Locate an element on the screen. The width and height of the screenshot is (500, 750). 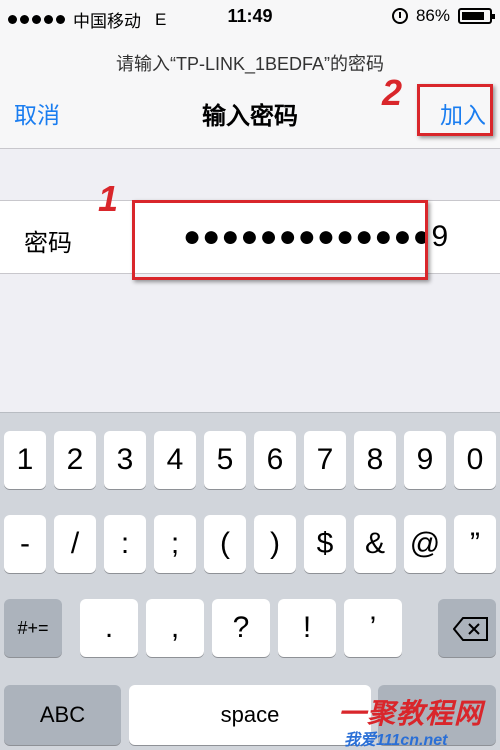
punctuation-key: ! is located at coordinates (307, 628).